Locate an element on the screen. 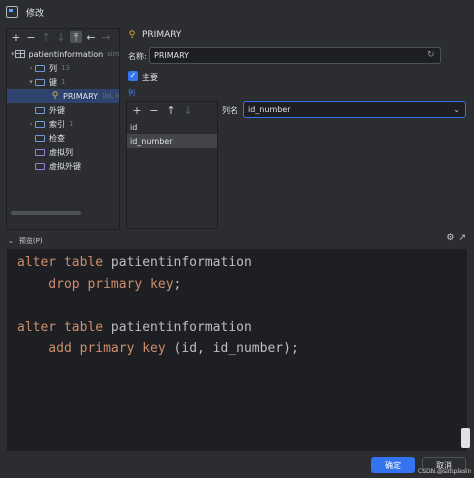 Image resolution: width=474 pixels, height=478 pixels. tree-item-label: 虚拟外键 is located at coordinates (65, 166).